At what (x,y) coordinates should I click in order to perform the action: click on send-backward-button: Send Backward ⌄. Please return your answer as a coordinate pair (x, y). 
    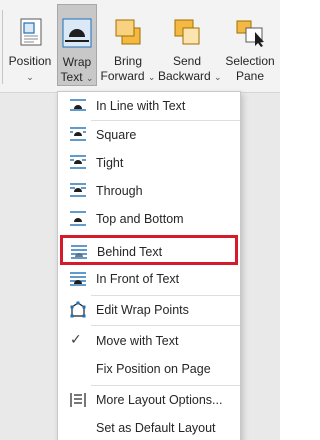
    Looking at the image, I should click on (190, 45).